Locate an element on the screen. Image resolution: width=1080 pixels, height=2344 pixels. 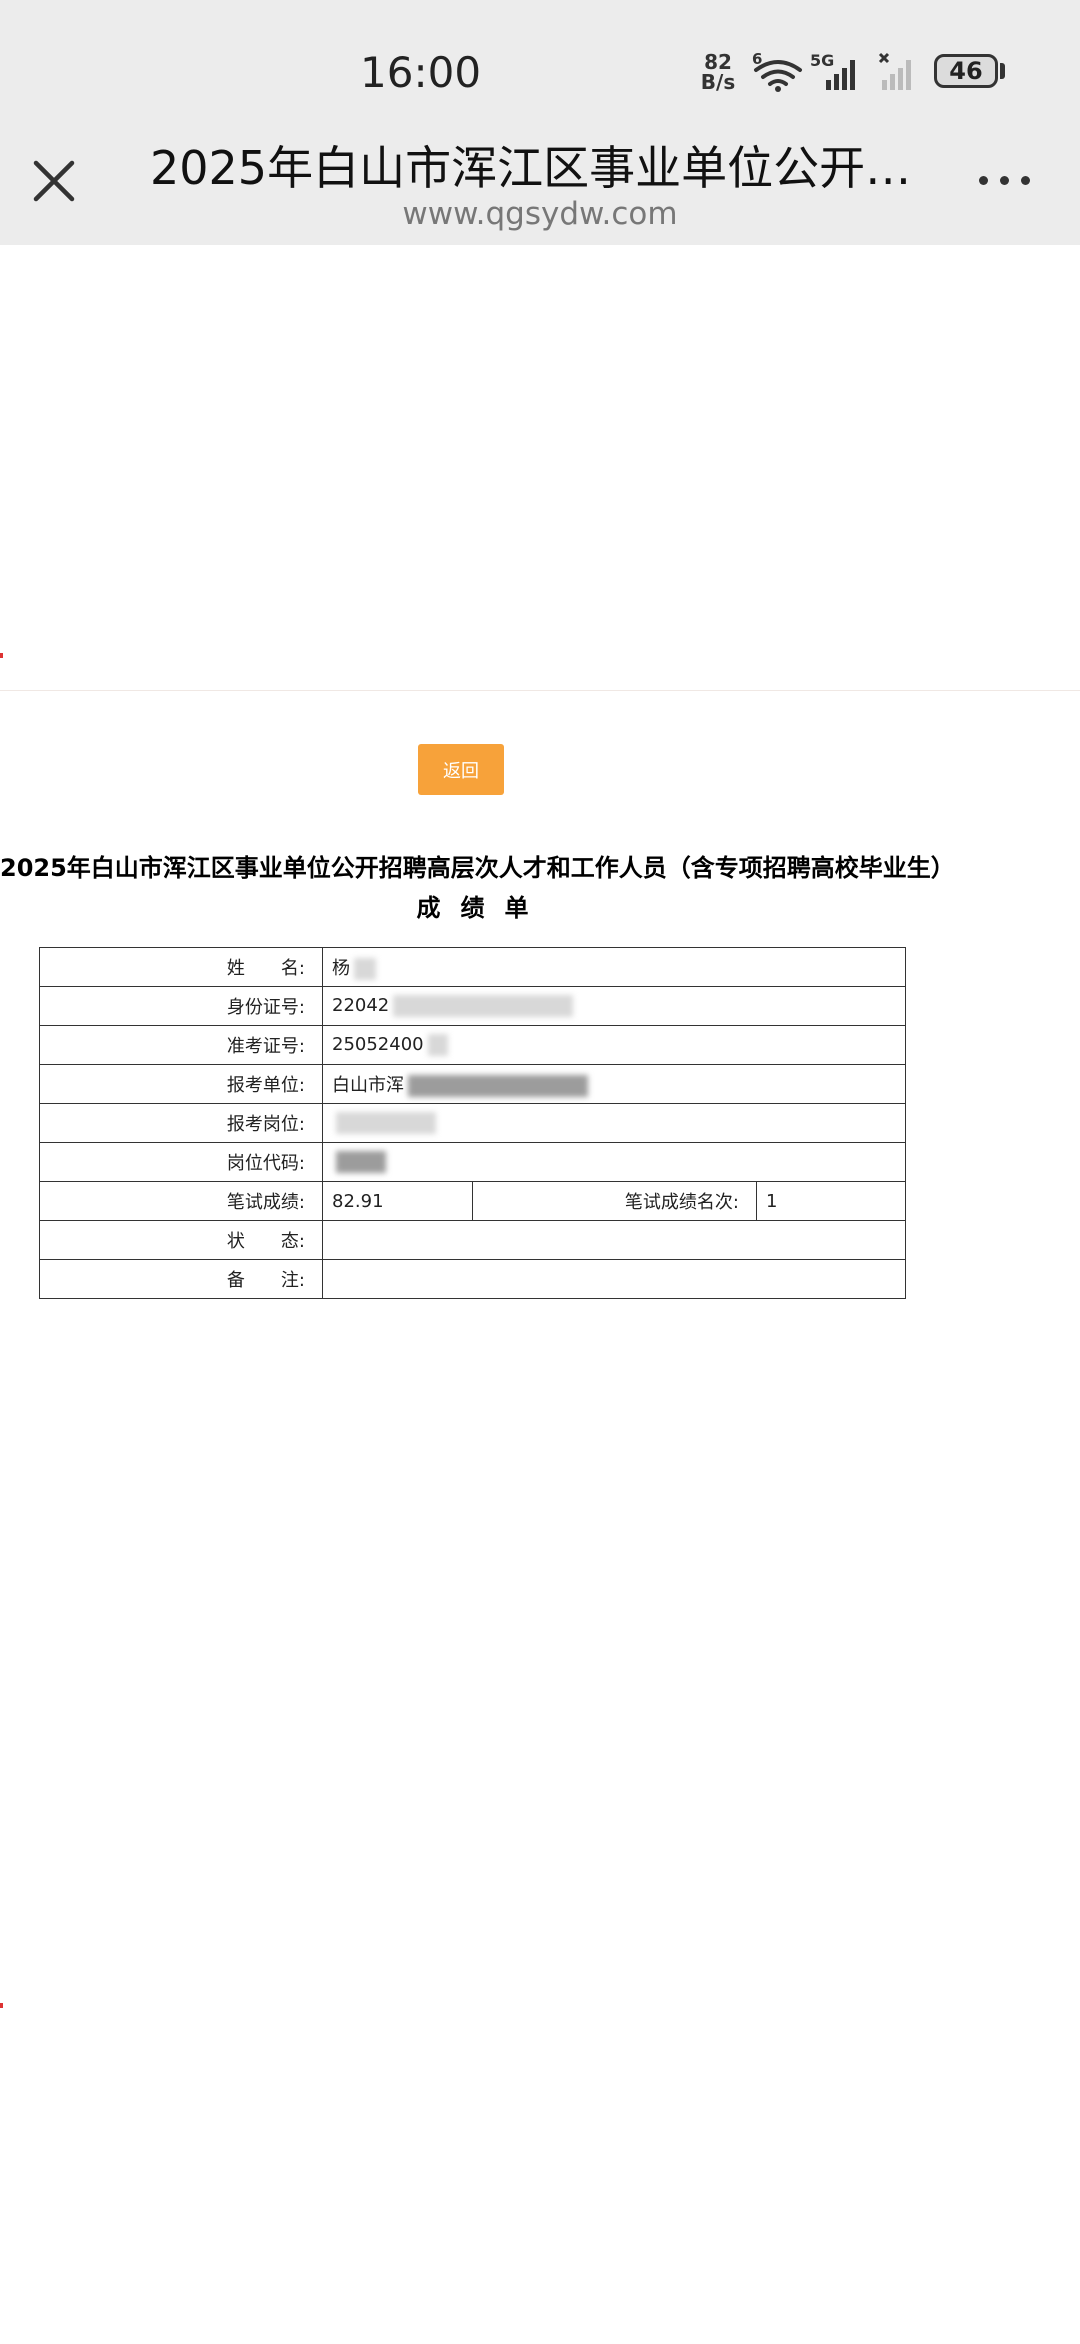
cell-badge: 5G is located at coordinates (822, 60).